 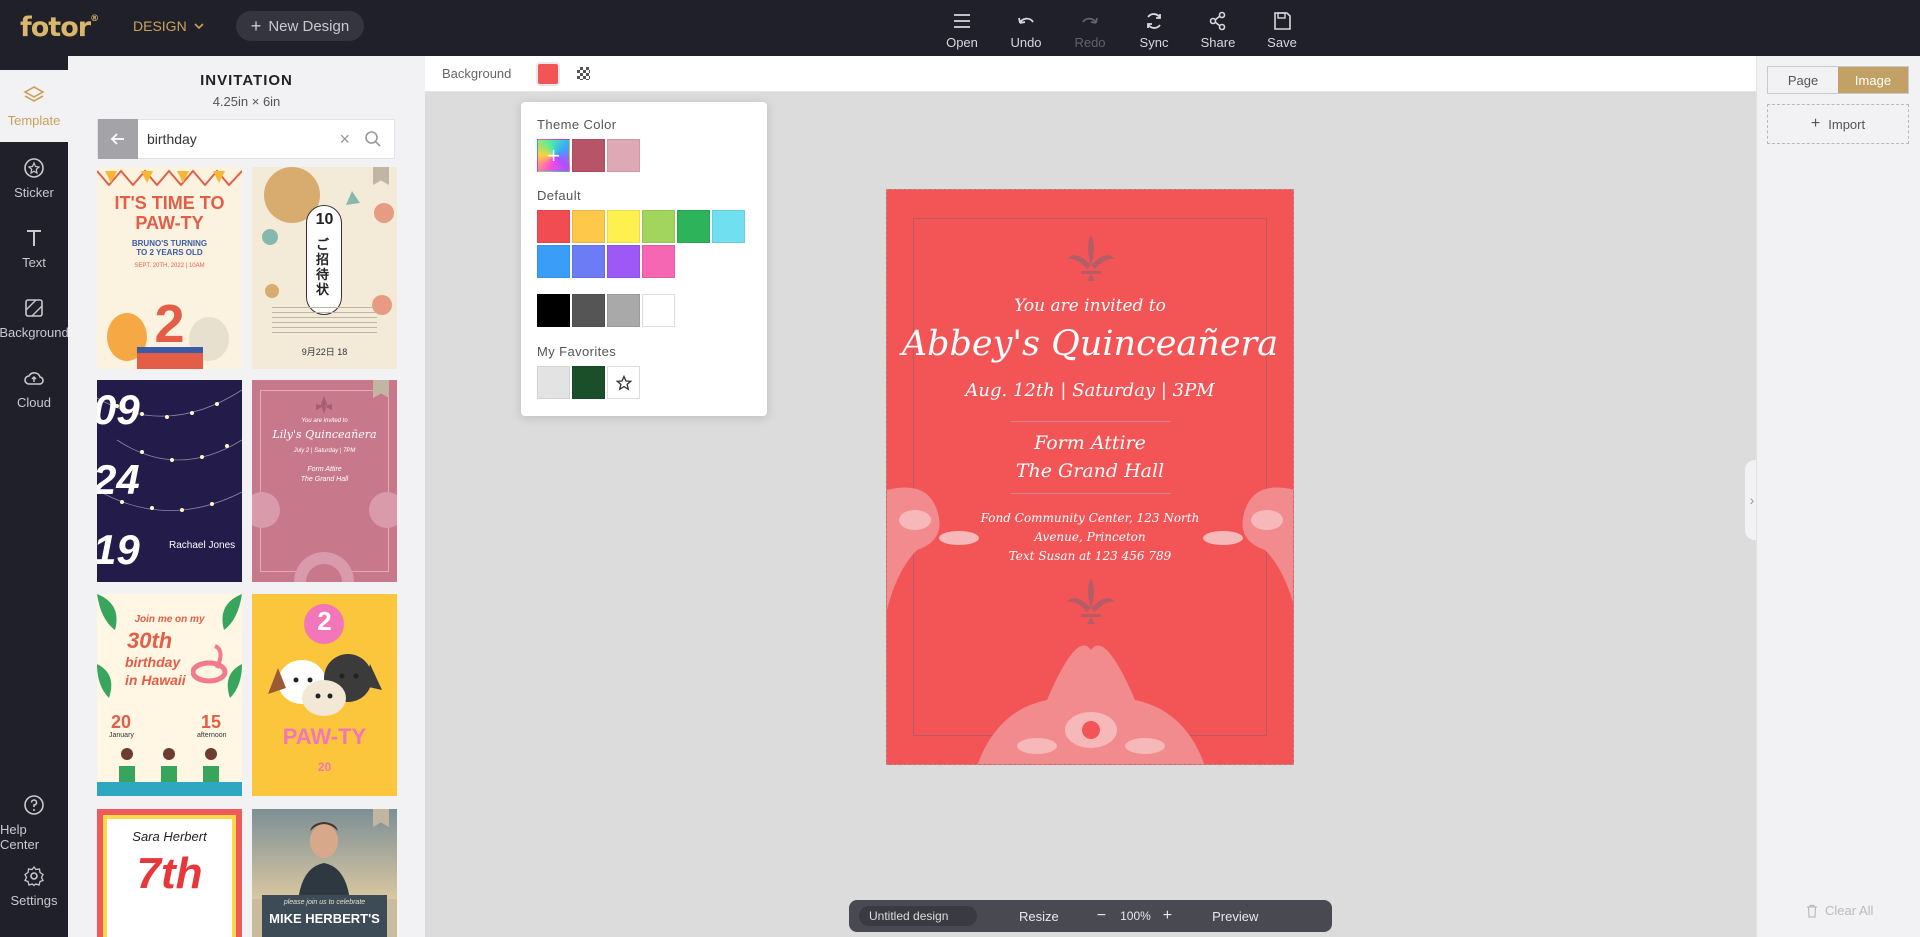 I want to click on search-input: birthday, so click(x=238, y=139).